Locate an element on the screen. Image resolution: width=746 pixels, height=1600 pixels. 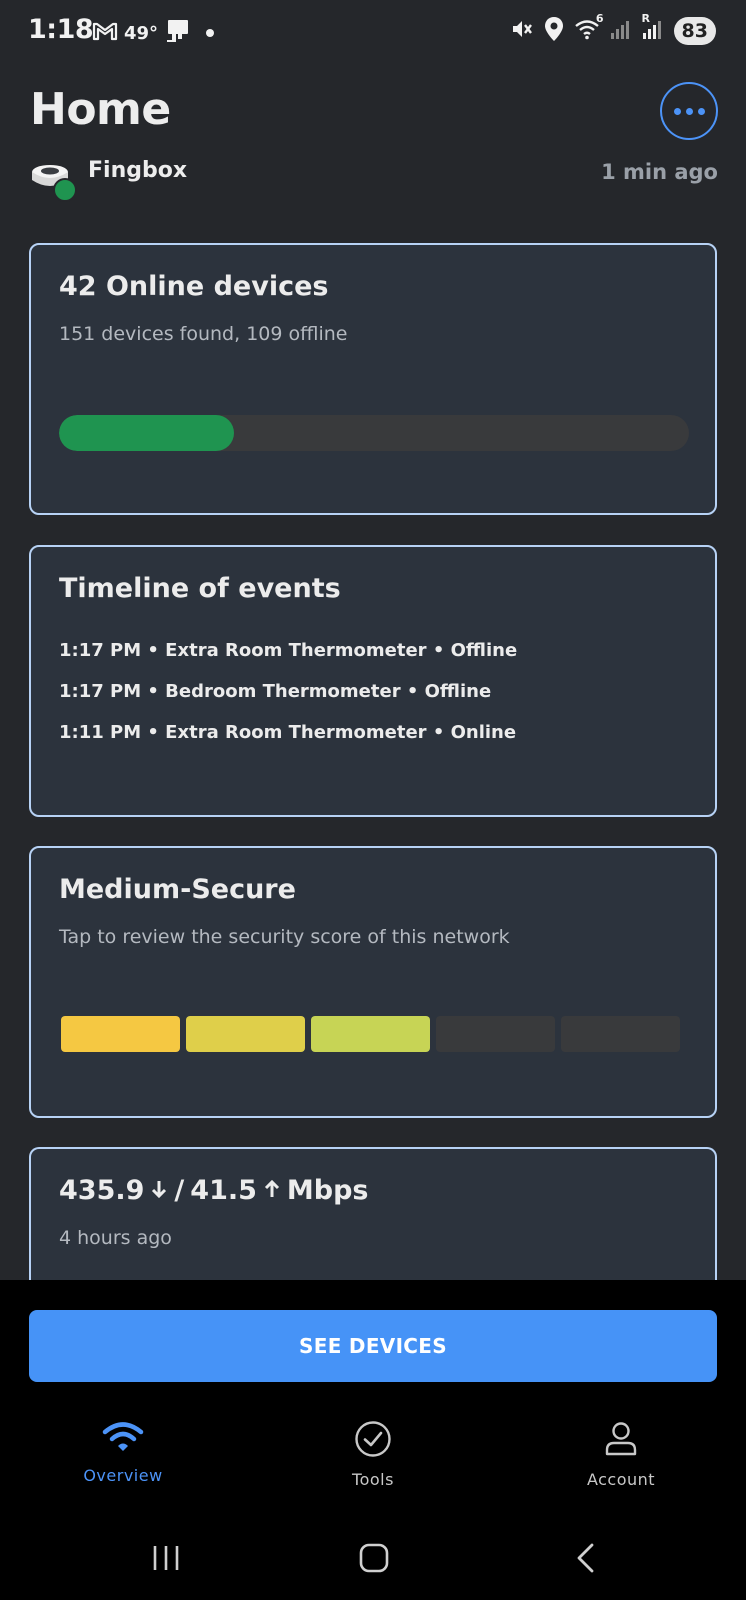
notification-device-icon is located at coordinates (178, 33).